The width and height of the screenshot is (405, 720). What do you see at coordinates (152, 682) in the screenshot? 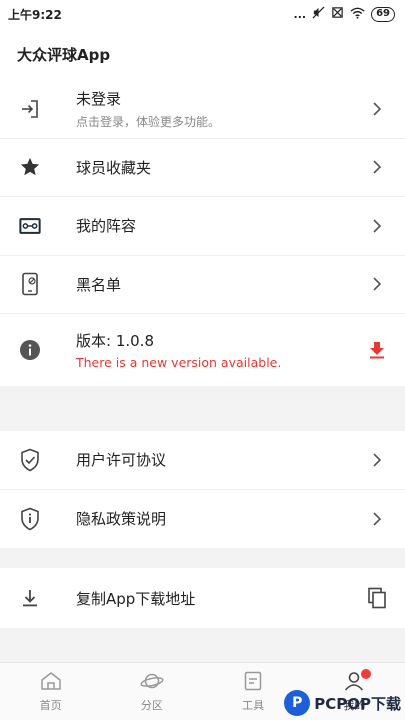
I see `planet-icon` at bounding box center [152, 682].